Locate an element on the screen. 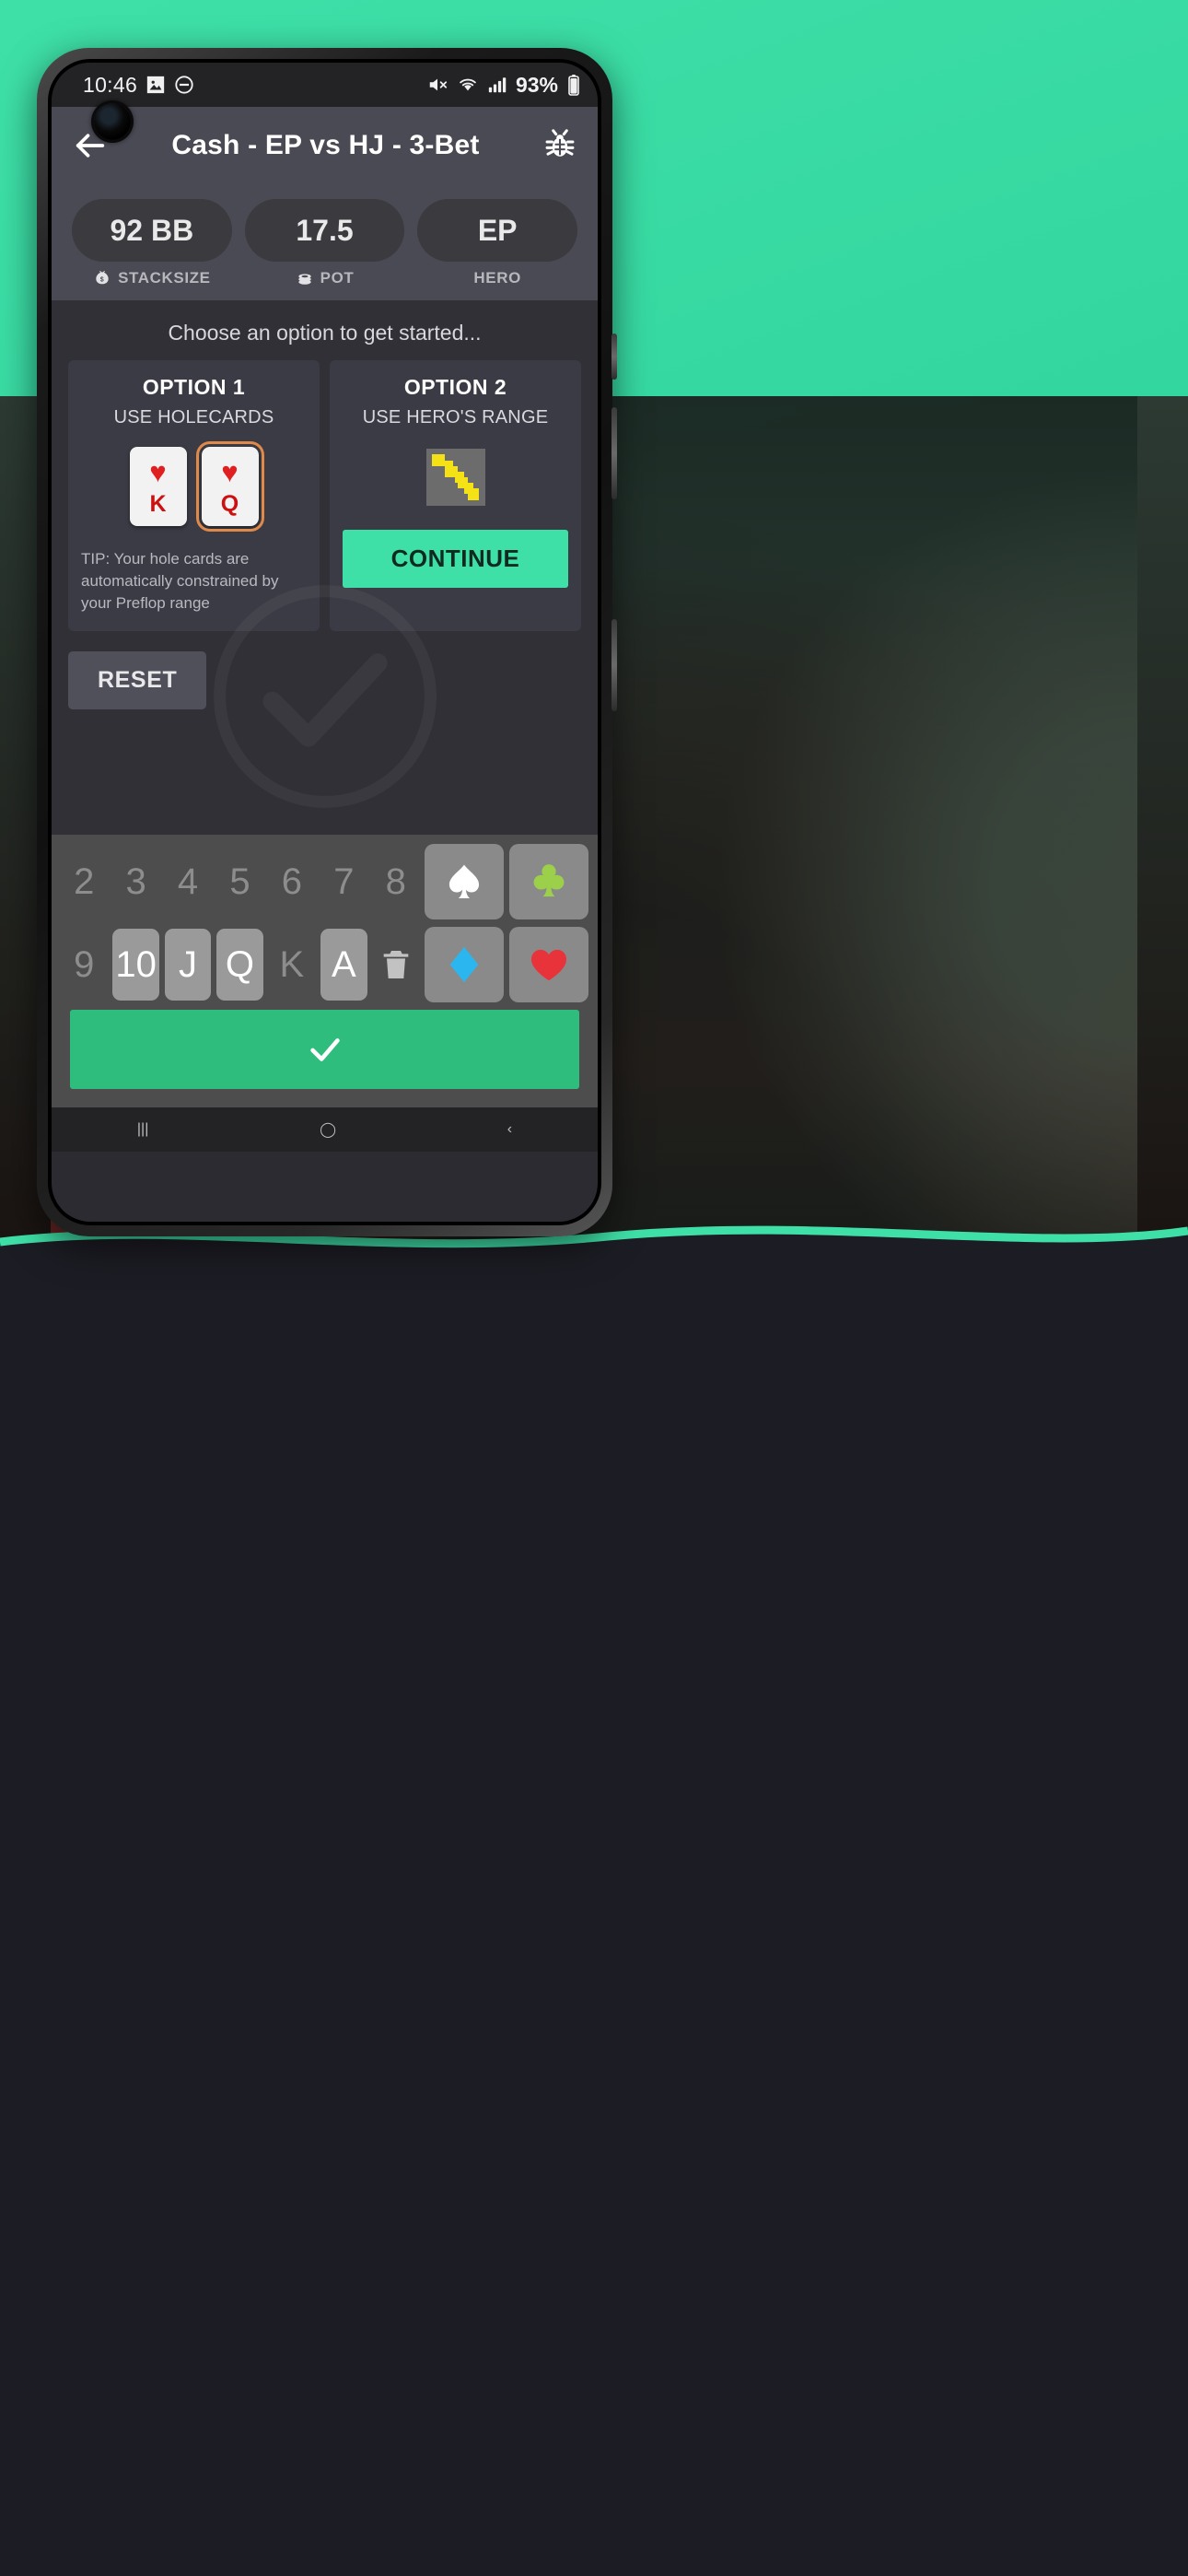 The height and width of the screenshot is (2576, 1188). option-2-card: OPTION 2 USE HERO'S RANGE CONTINUE is located at coordinates (455, 496).